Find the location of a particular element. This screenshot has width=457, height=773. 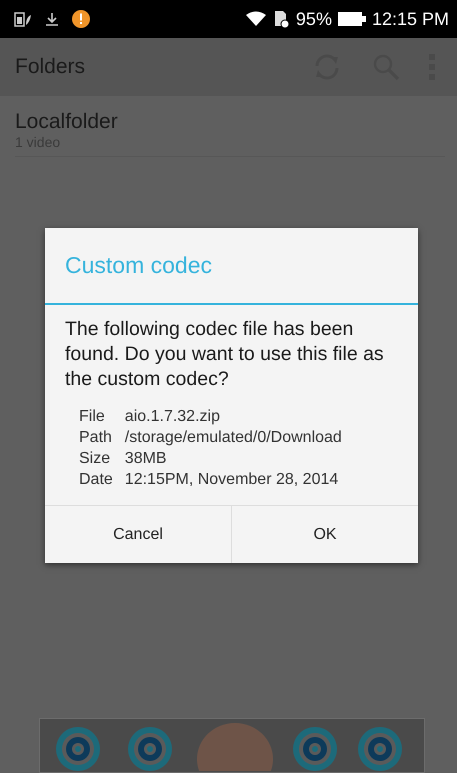

detail-label: Size is located at coordinates (95, 459).